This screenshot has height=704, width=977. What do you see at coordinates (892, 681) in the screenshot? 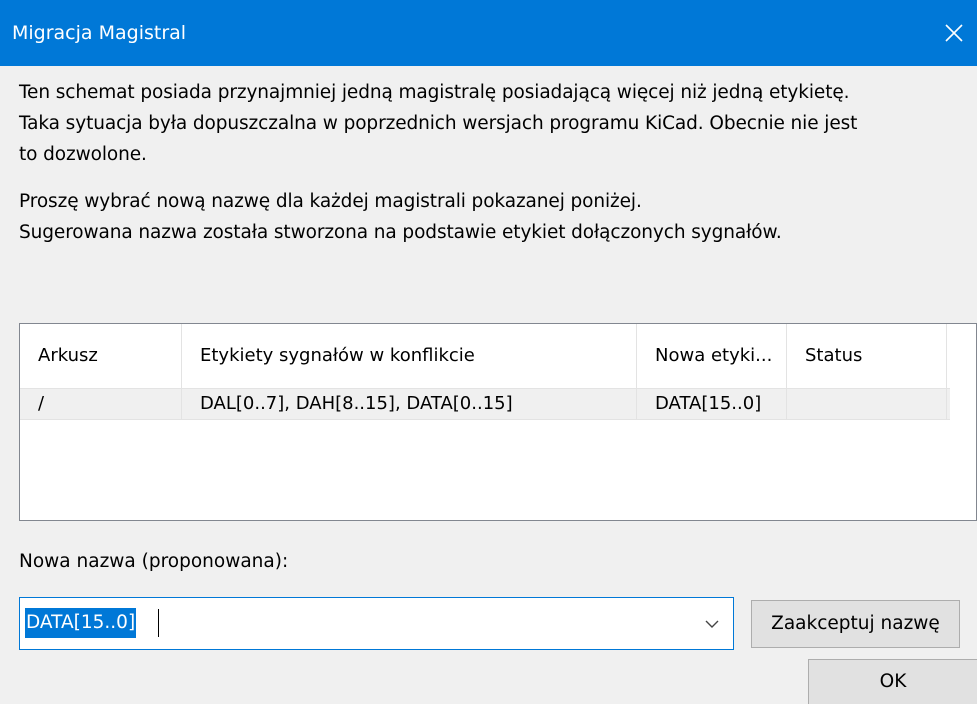
I see `ok-button: OK` at bounding box center [892, 681].